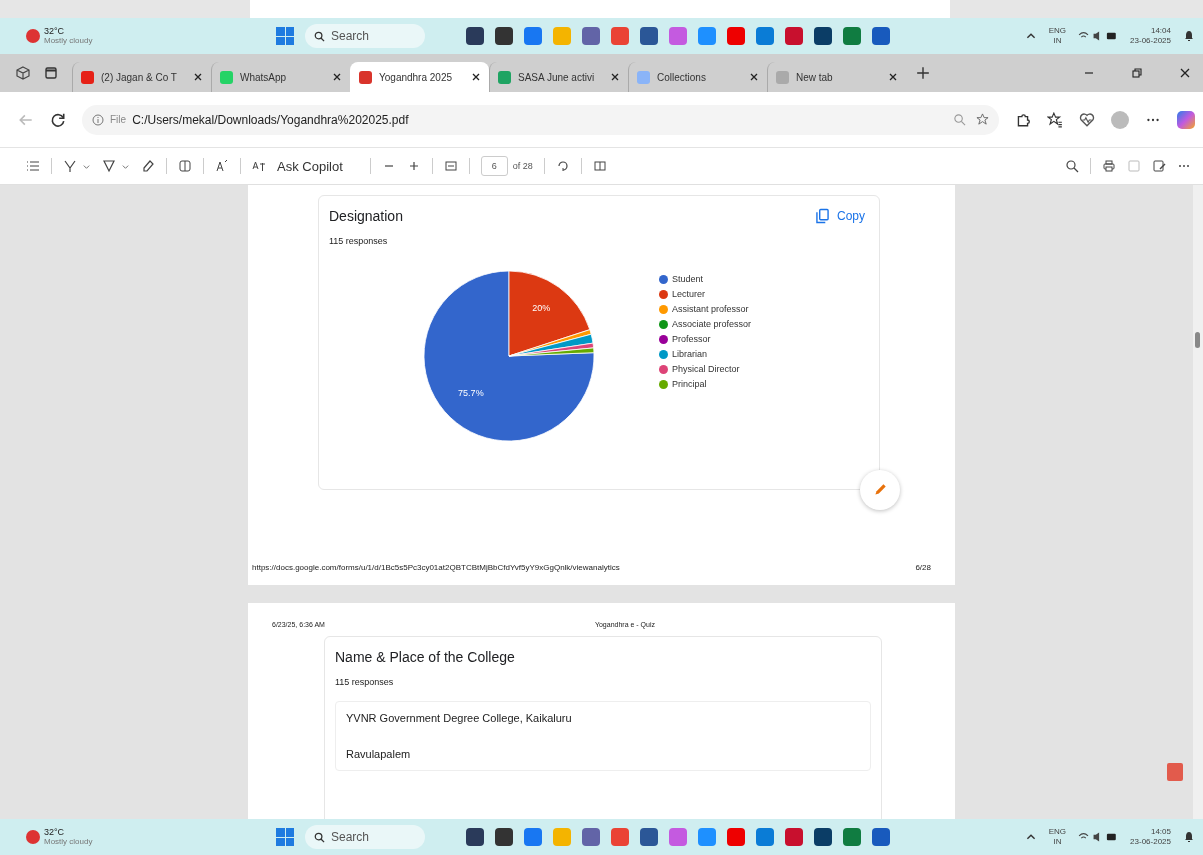  What do you see at coordinates (494, 166) in the screenshot?
I see `page-number-field: 6` at bounding box center [494, 166].